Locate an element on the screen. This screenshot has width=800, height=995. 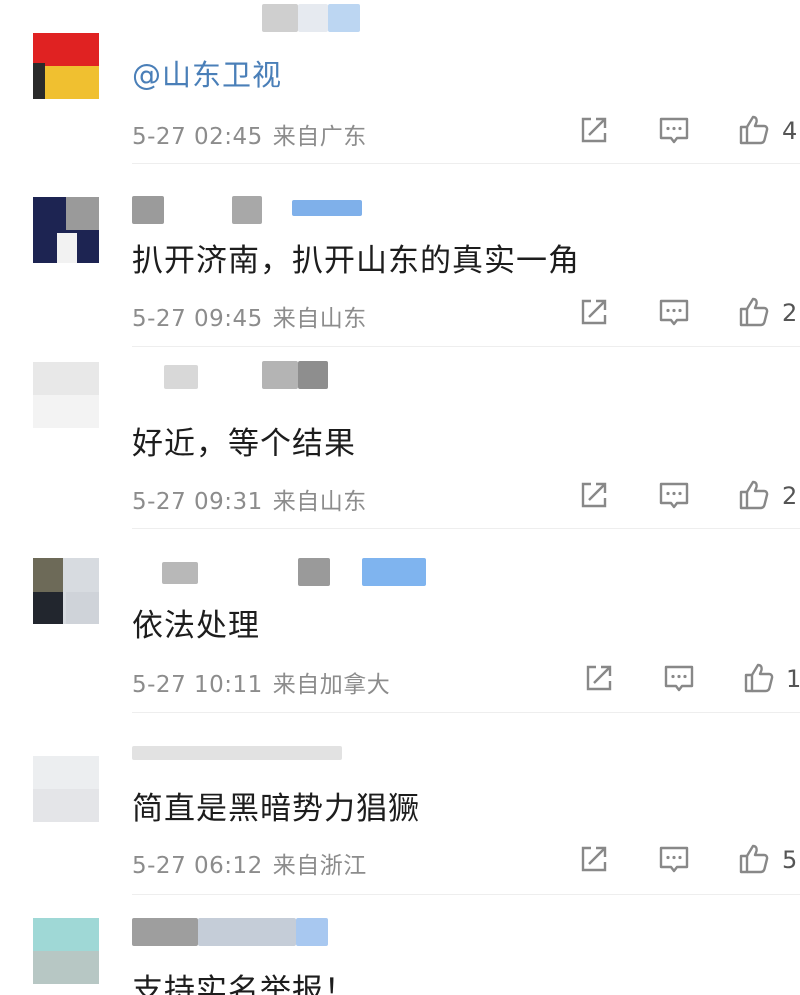
comment-meta: 5-27 02:45 来自广东 is located at coordinates (249, 134).